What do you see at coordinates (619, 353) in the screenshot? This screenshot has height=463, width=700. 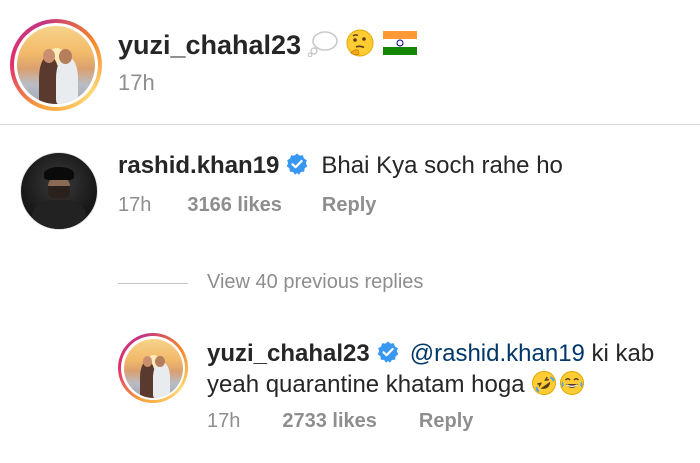 I see `reply-text-line1: ki kab` at bounding box center [619, 353].